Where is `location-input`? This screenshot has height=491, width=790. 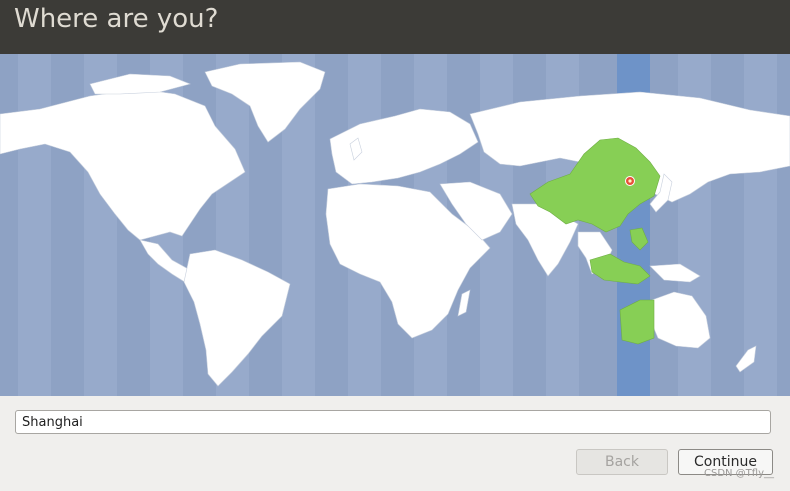 location-input is located at coordinates (393, 422).